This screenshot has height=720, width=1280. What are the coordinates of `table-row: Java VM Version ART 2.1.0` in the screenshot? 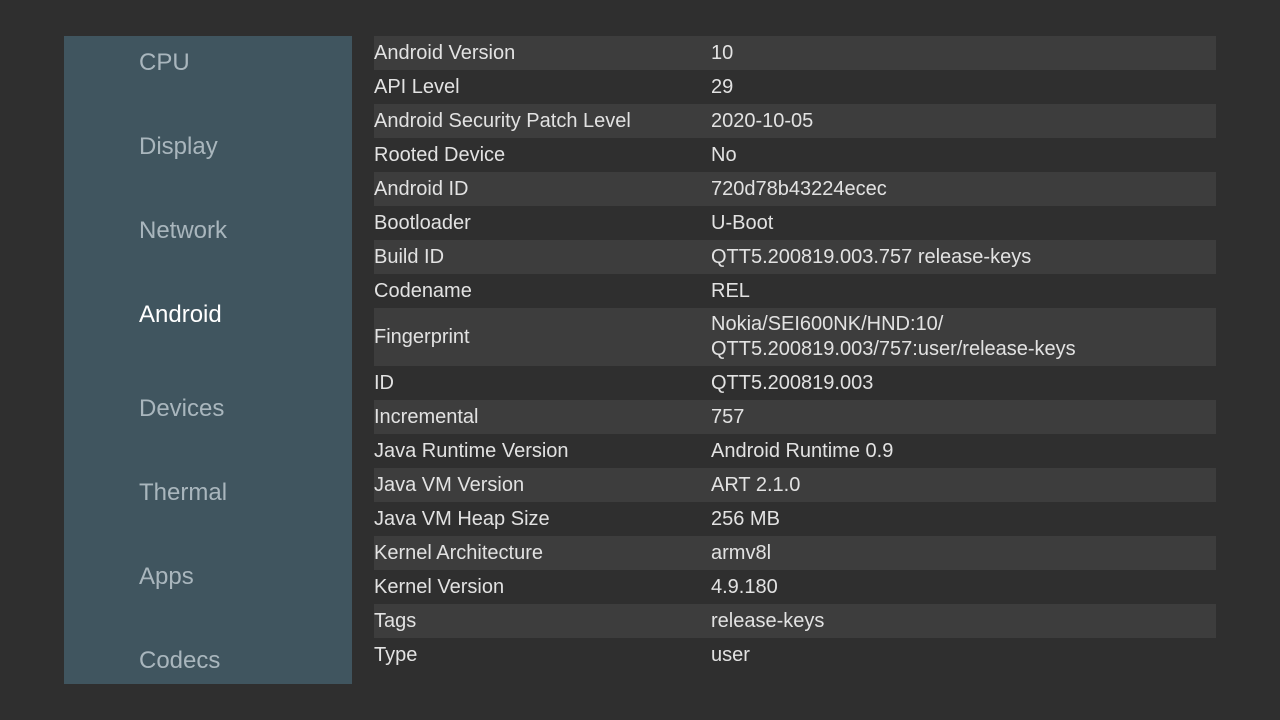 It's located at (795, 485).